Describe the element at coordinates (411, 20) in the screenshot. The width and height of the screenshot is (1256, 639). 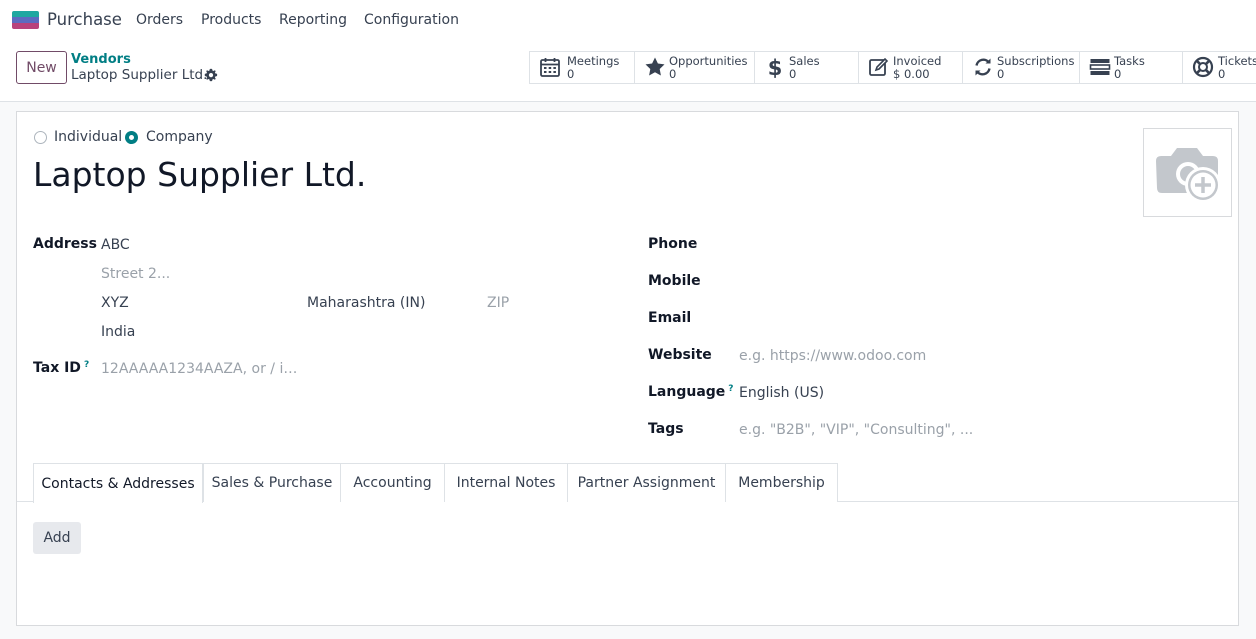
I see `menu-configuration: Configuration` at that location.